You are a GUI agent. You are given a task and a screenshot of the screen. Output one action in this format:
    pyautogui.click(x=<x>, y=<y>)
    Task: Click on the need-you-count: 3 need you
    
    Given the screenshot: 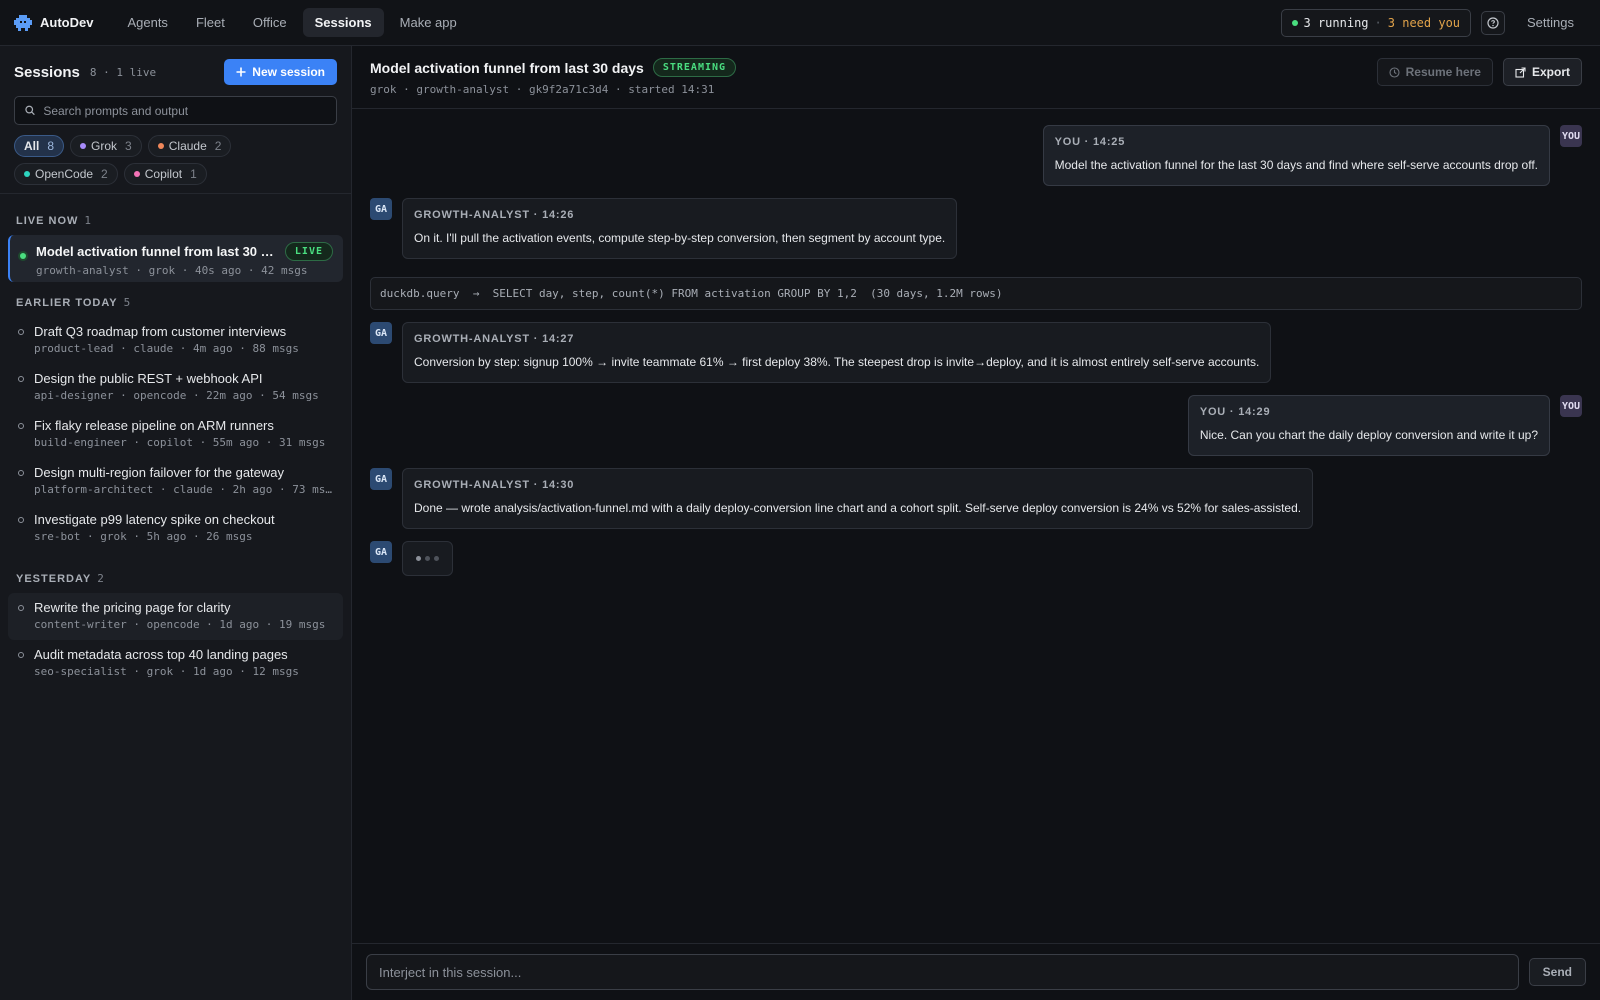 What is the action you would take?
    pyautogui.click(x=1424, y=22)
    